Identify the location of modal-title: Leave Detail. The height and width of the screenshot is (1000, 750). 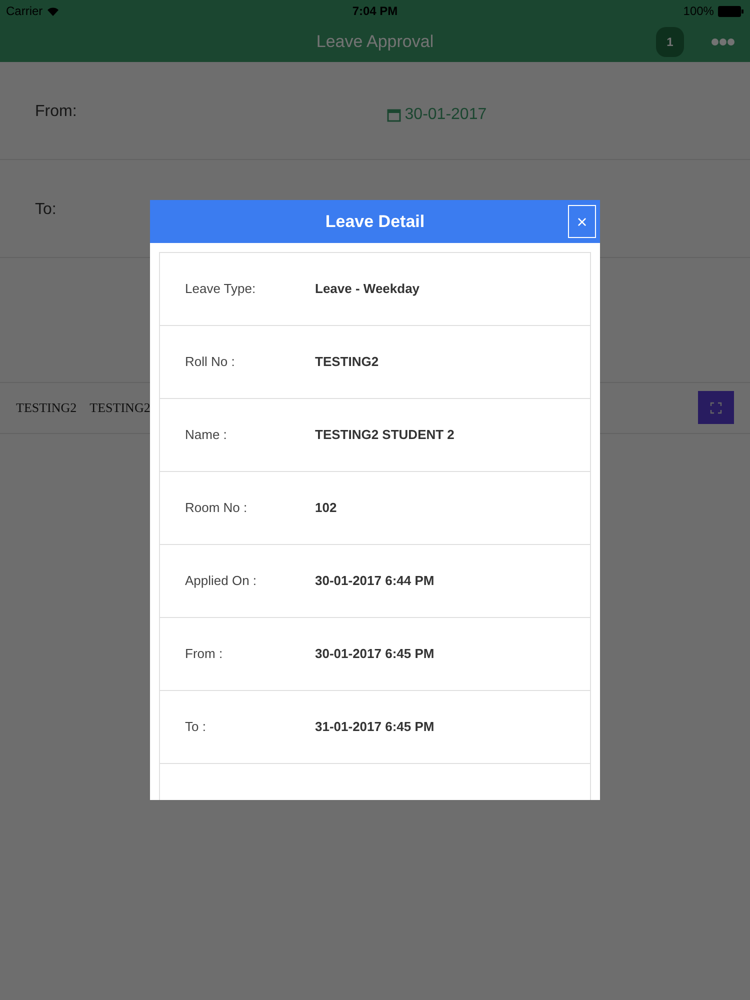
(375, 221).